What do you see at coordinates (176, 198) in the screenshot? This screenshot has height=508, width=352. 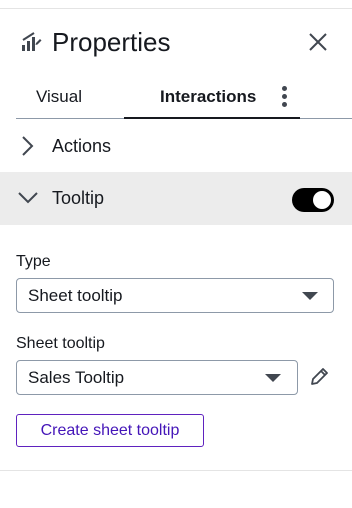 I see `section-tooltip-header: Tooltip` at bounding box center [176, 198].